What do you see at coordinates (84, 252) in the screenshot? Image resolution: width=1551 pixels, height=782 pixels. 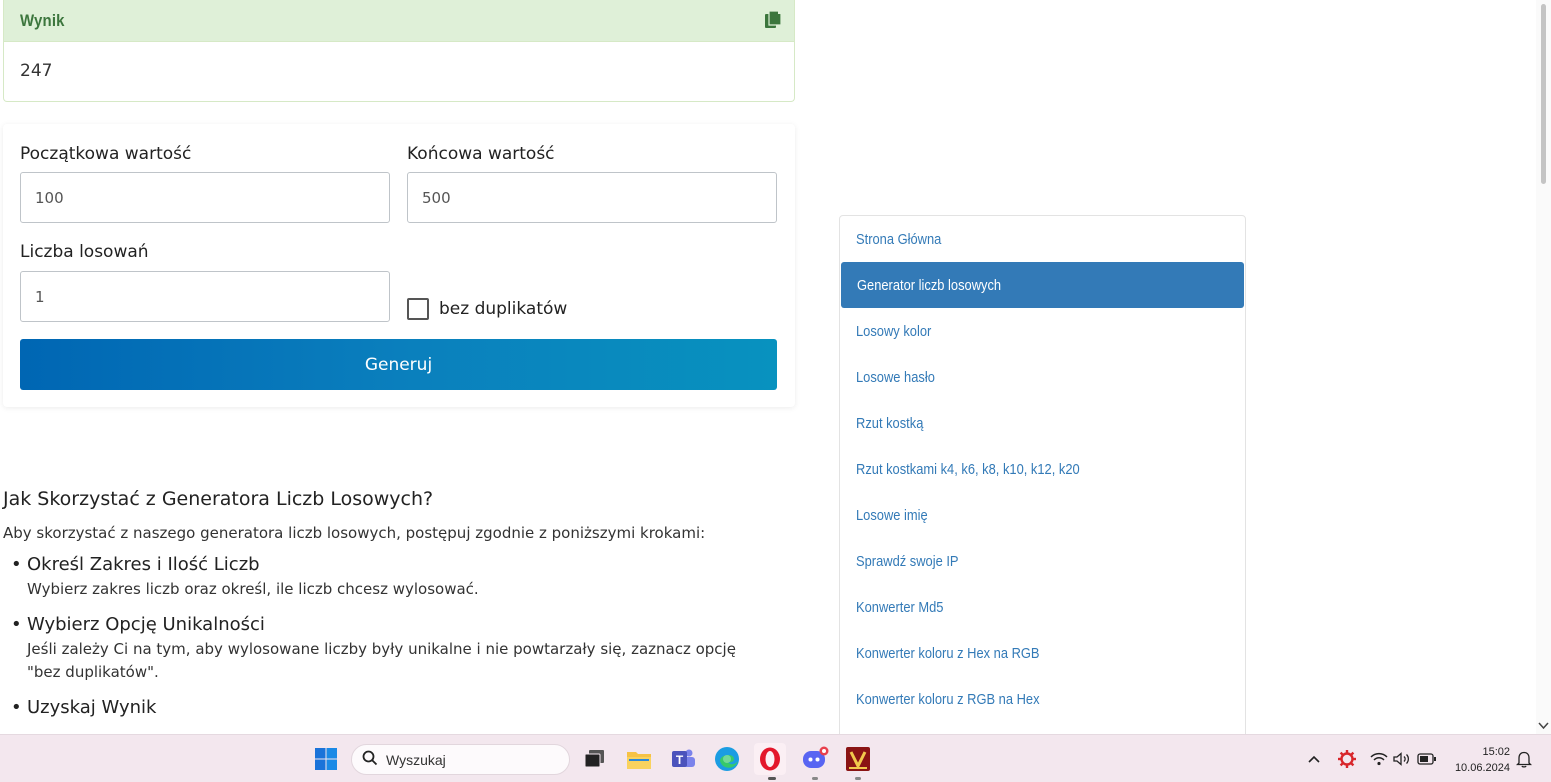 I see `draw-count-label: Liczba losowań` at bounding box center [84, 252].